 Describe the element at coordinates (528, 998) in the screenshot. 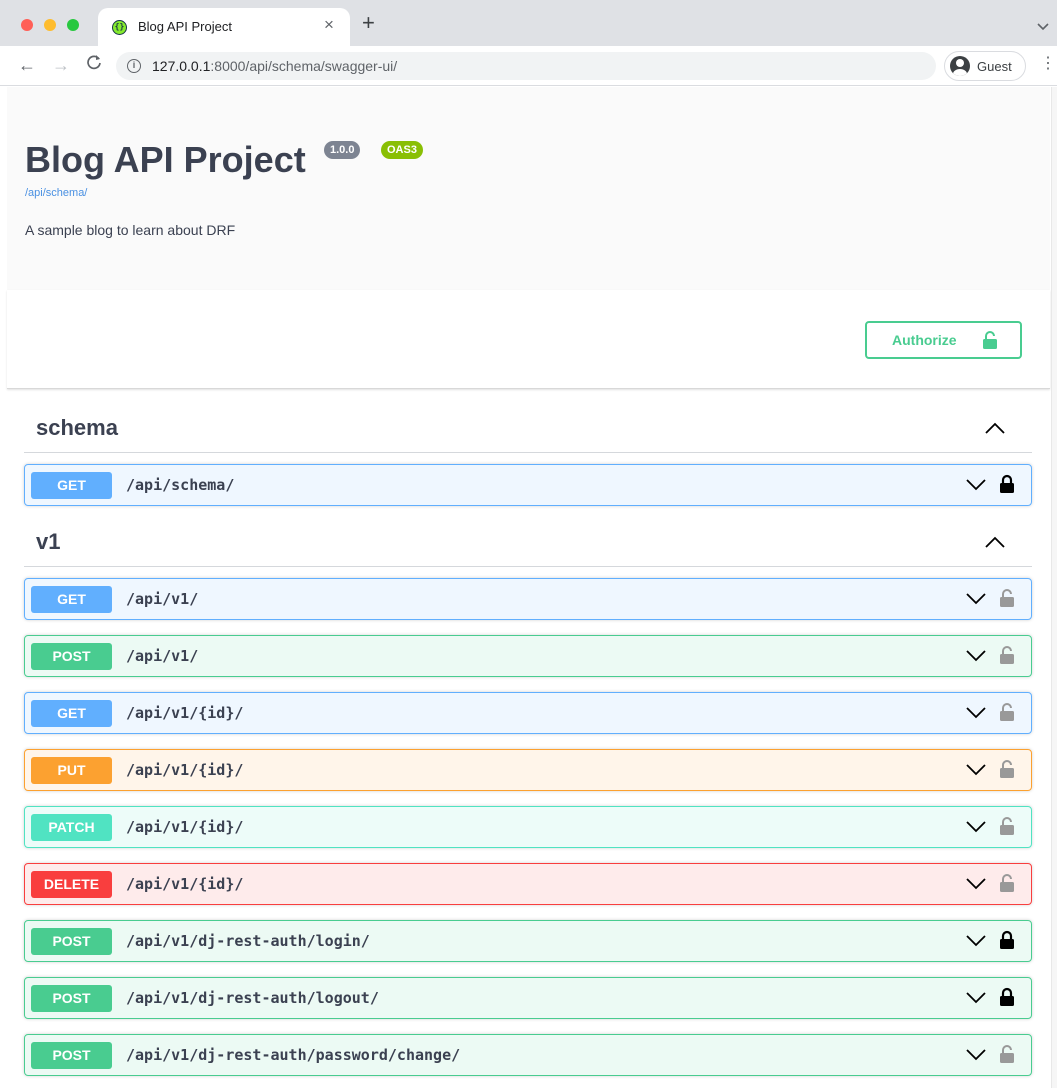

I see `operation-block: POST/api/v1/dj-rest-auth/logout/` at that location.